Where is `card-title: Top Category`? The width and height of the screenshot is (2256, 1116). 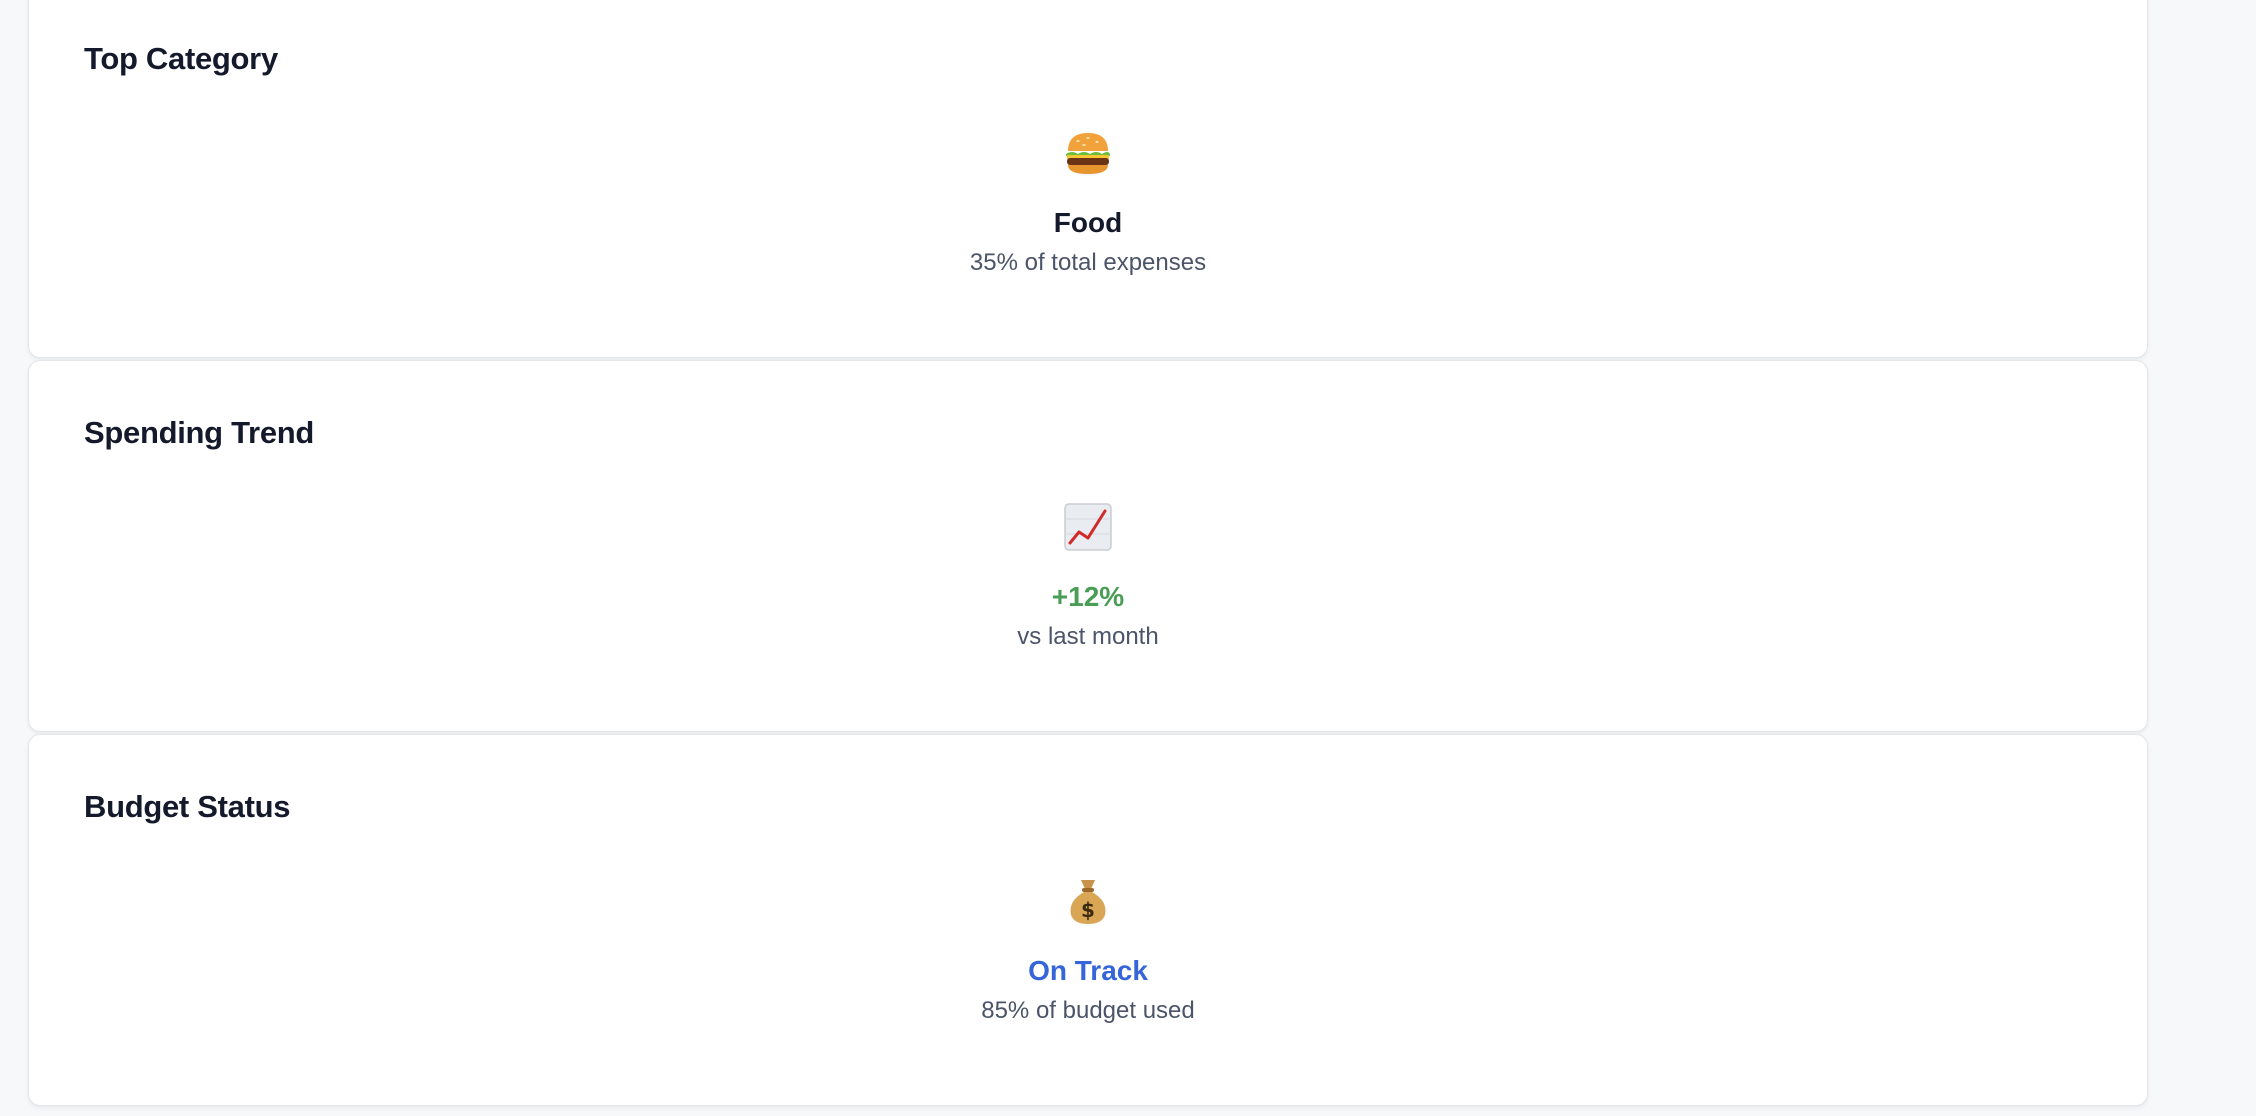
card-title: Top Category is located at coordinates (181, 58).